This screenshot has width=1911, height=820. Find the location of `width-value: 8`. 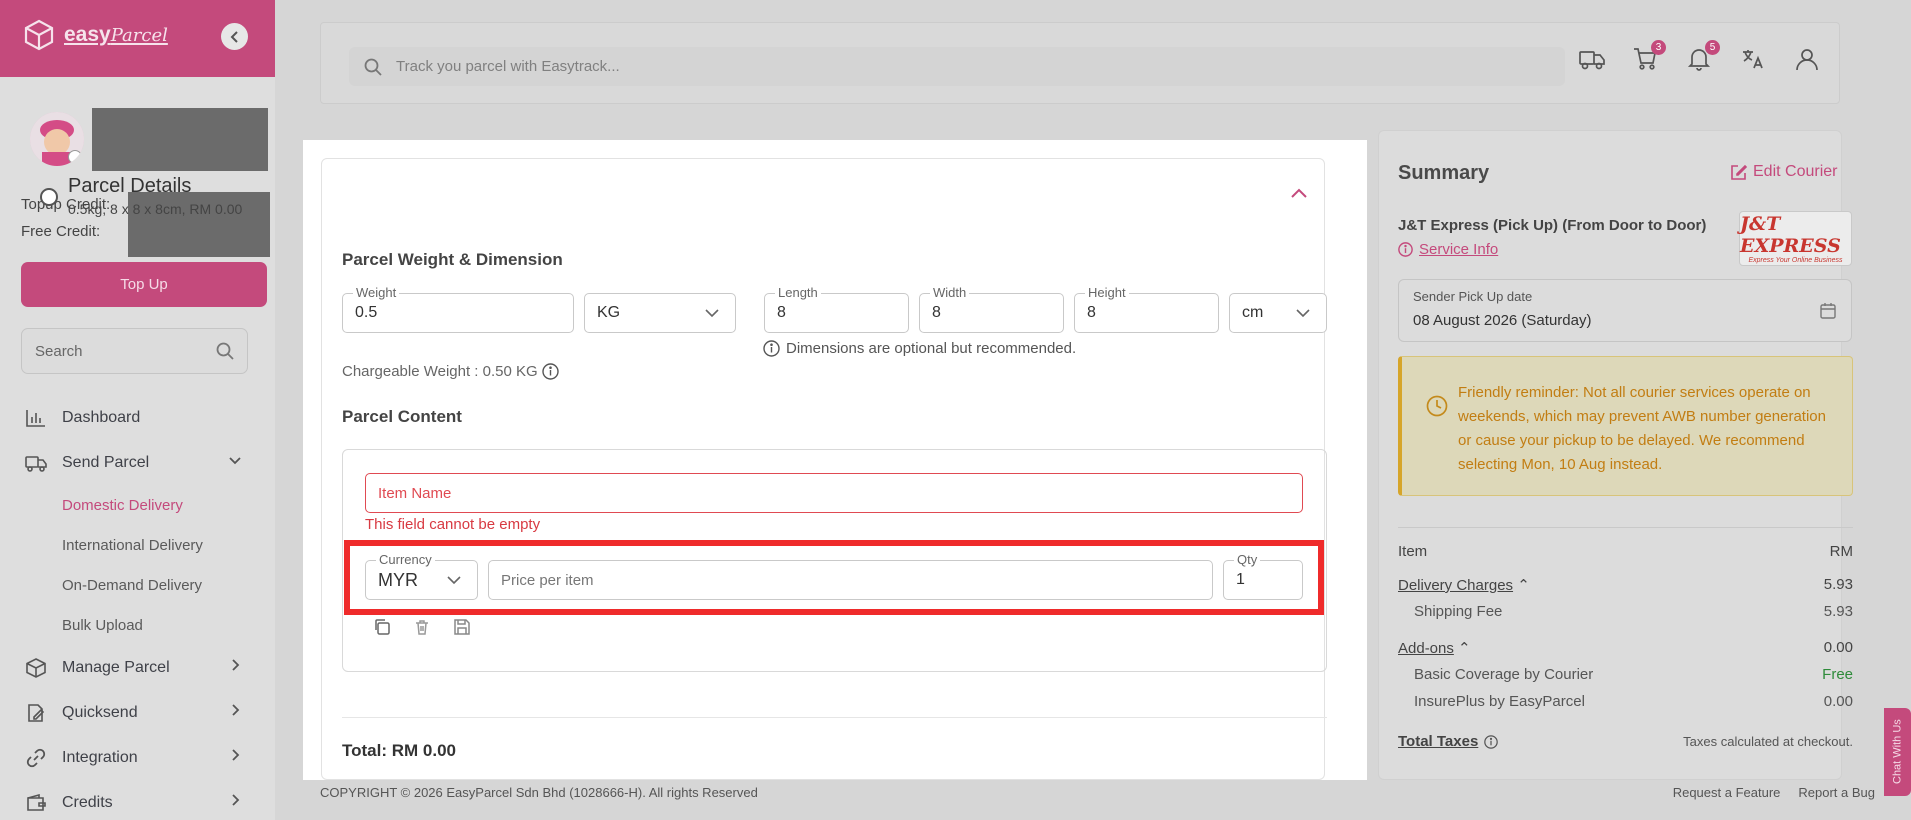

width-value: 8 is located at coordinates (936, 312).